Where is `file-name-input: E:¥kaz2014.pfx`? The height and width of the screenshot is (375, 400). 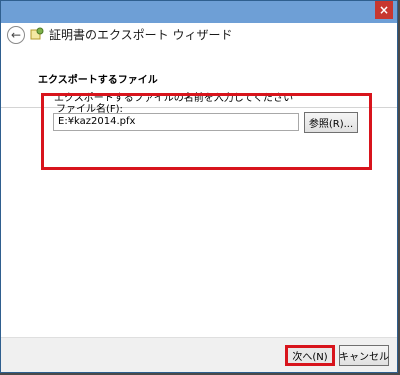
file-name-input: E:¥kaz2014.pfx is located at coordinates (176, 122).